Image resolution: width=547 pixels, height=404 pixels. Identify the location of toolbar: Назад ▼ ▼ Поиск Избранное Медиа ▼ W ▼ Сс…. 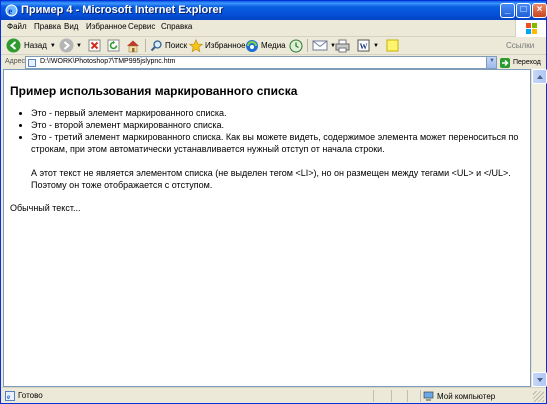
(273, 45).